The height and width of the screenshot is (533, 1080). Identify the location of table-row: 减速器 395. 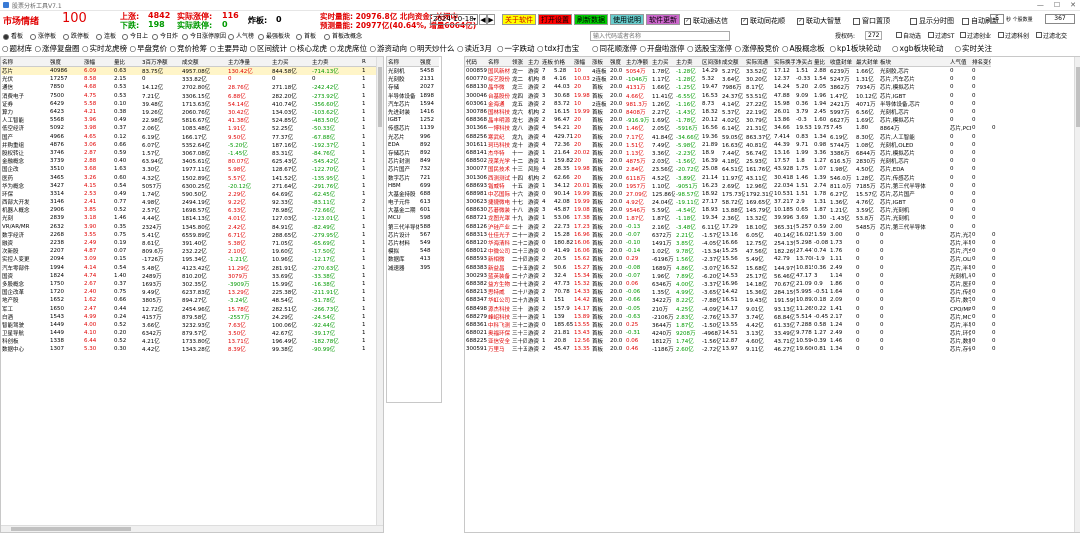
(413, 268).